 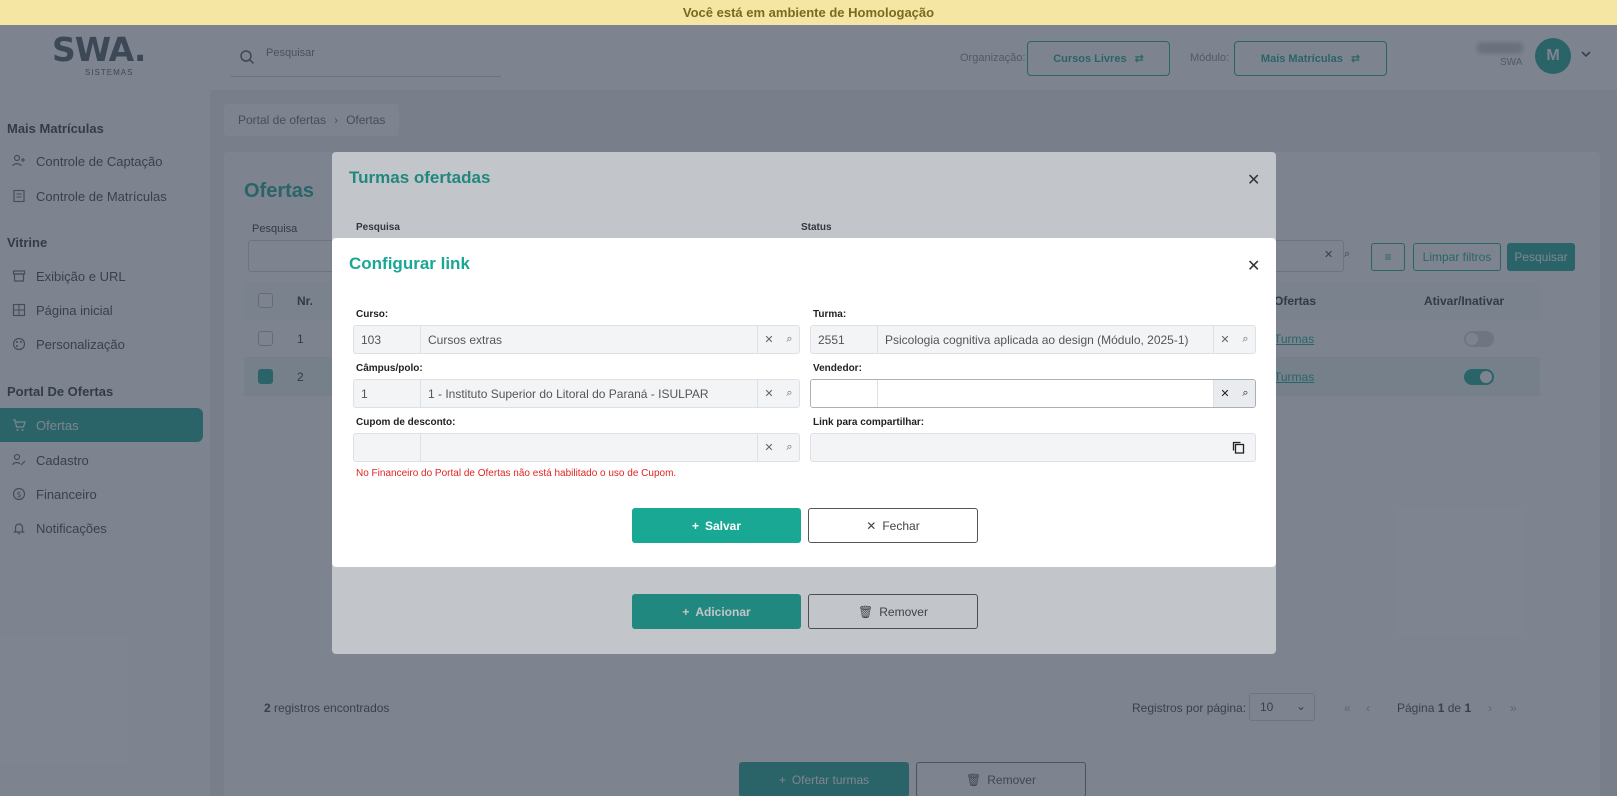 What do you see at coordinates (409, 263) in the screenshot?
I see `modal-title: Configurar link` at bounding box center [409, 263].